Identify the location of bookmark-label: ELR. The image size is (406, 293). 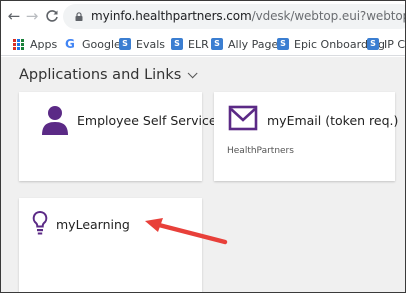
(198, 44).